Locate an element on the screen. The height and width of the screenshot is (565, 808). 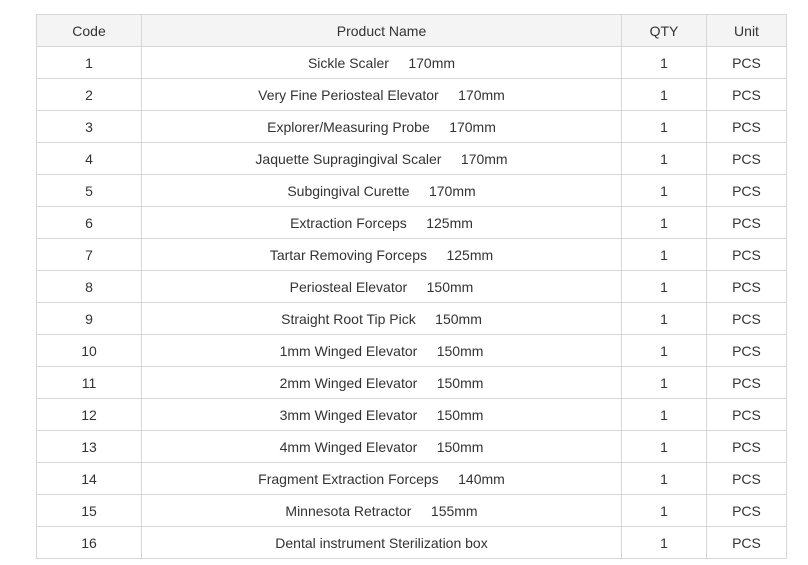
header-unit: Unit is located at coordinates (746, 30).